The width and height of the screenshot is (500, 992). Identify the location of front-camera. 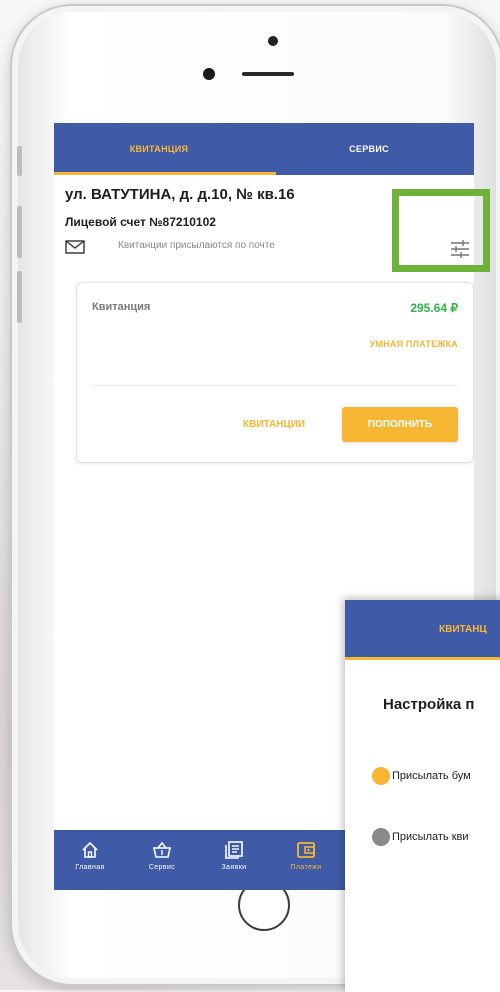
(209, 74).